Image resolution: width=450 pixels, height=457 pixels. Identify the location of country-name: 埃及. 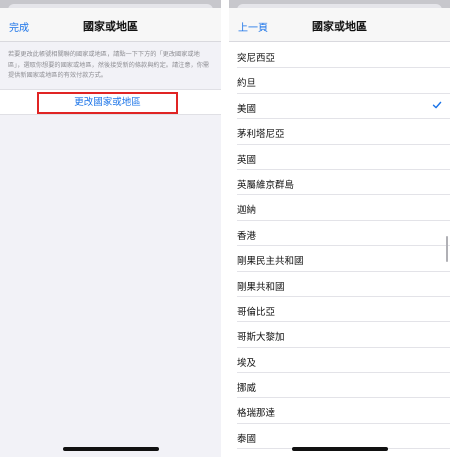
(247, 363).